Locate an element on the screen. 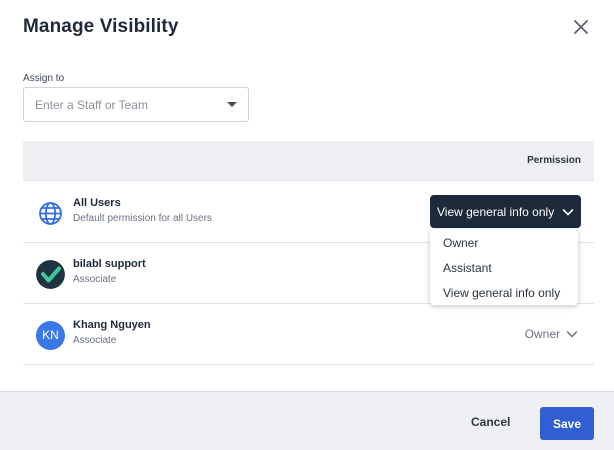  close-button is located at coordinates (581, 27).